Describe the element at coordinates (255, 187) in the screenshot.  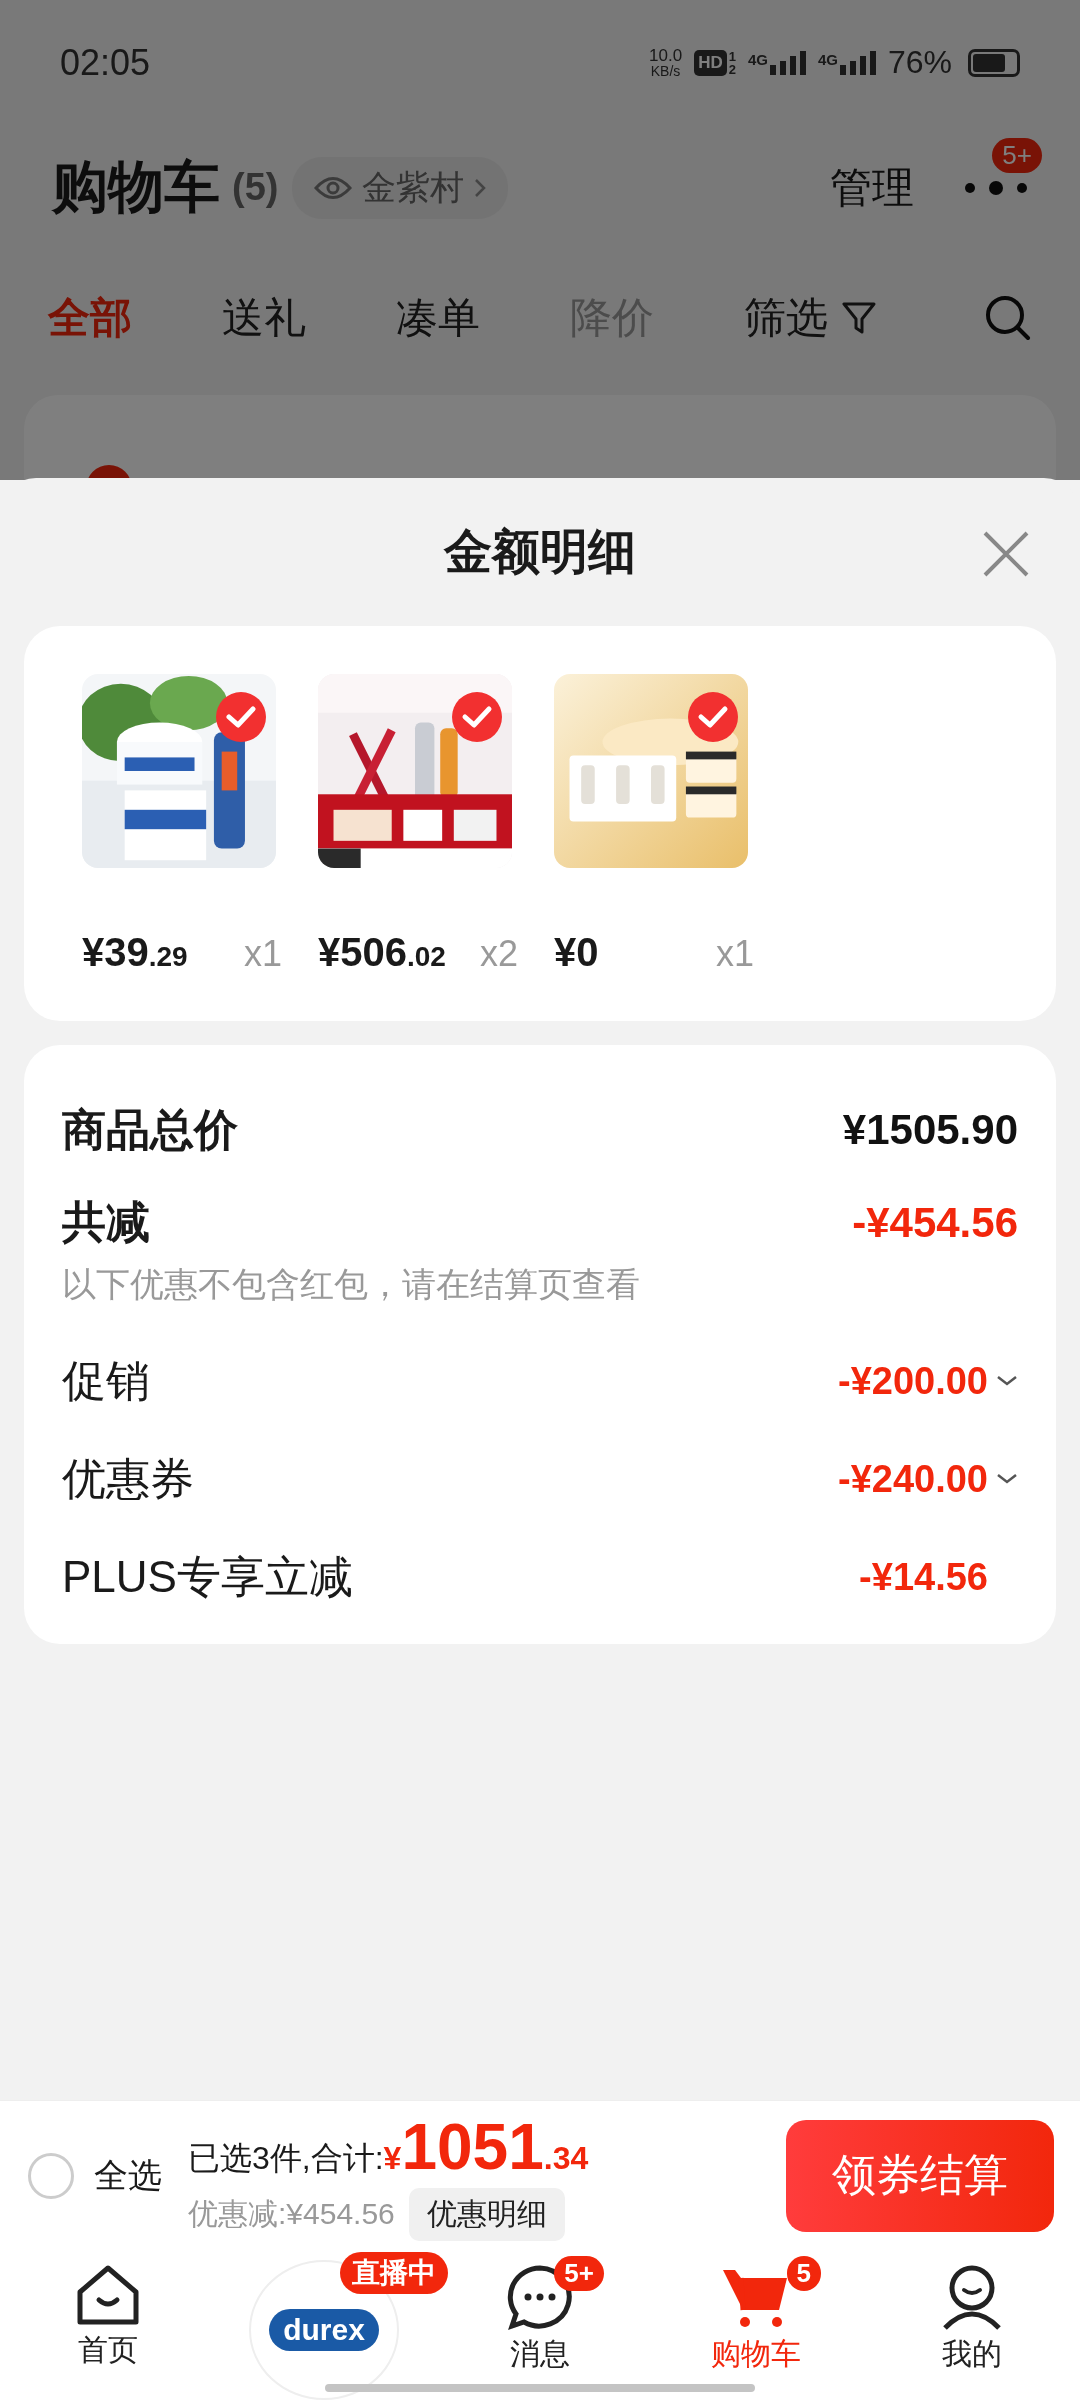
I see `cart-count: (5)` at that location.